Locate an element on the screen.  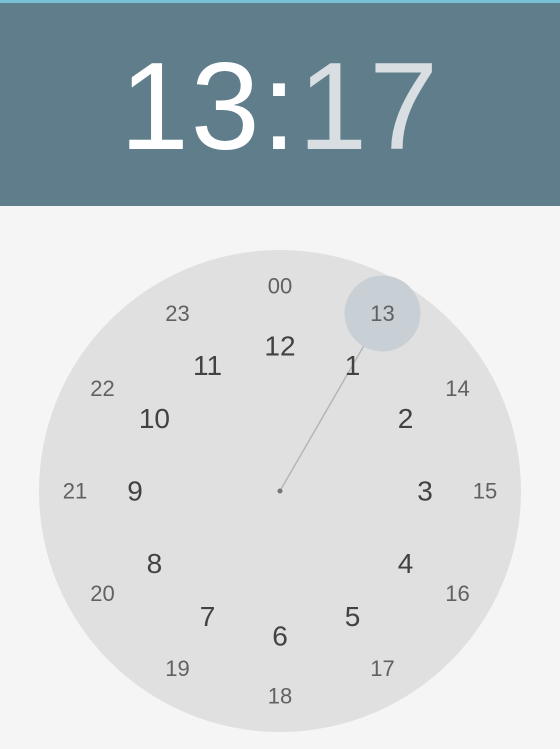
hour-option-4: 4 is located at coordinates (406, 563).